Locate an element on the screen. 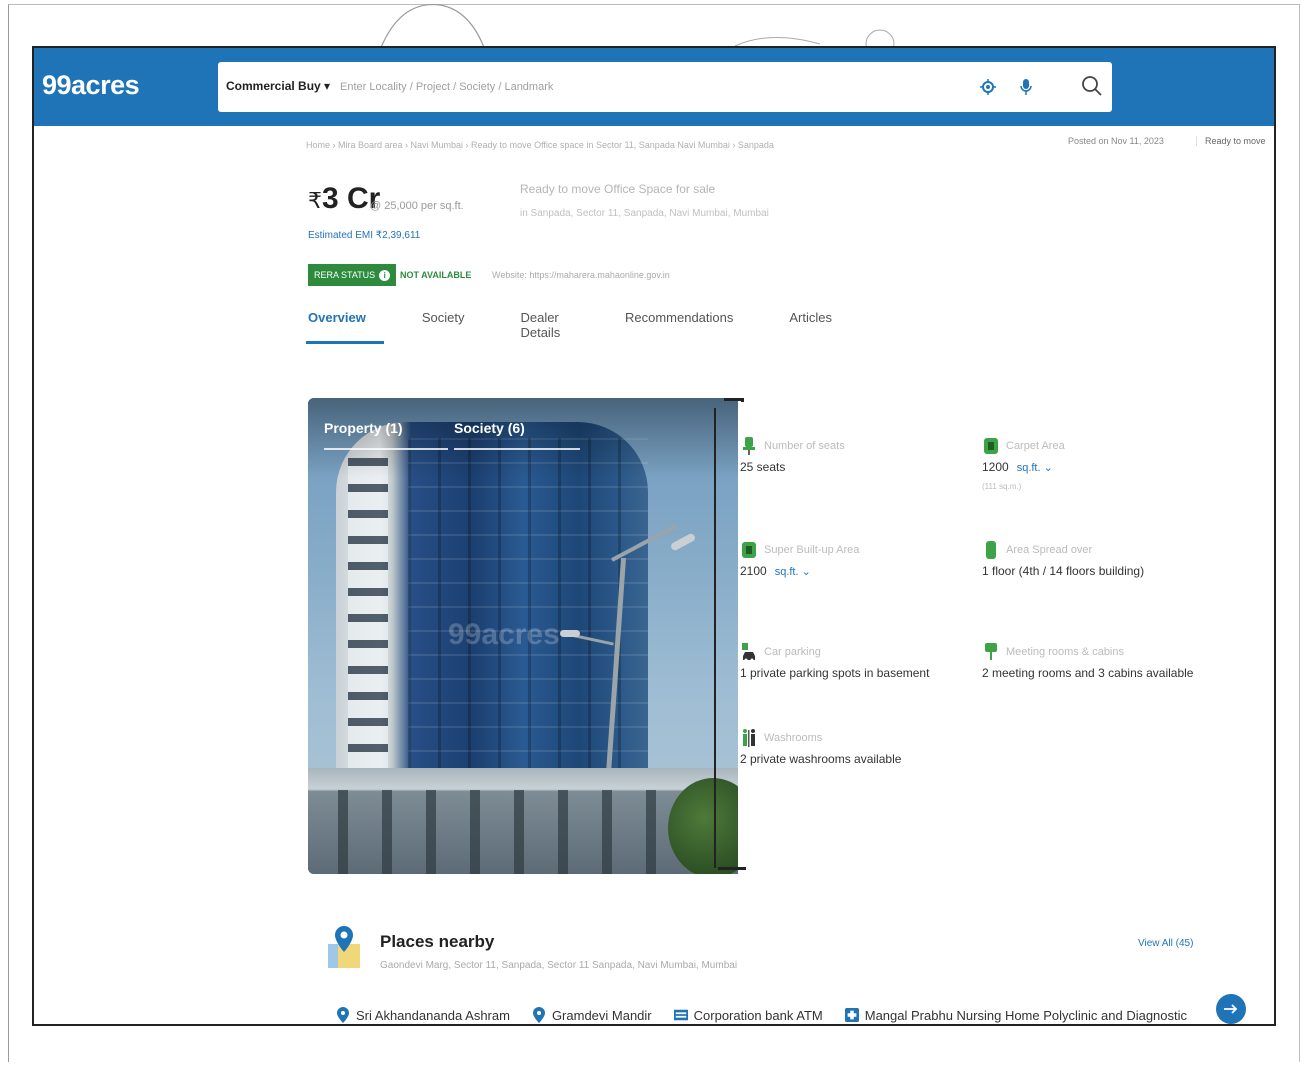 The image size is (1306, 1069). emi-estimate-link: Estimated EMI ₹2,39,611 is located at coordinates (364, 235).